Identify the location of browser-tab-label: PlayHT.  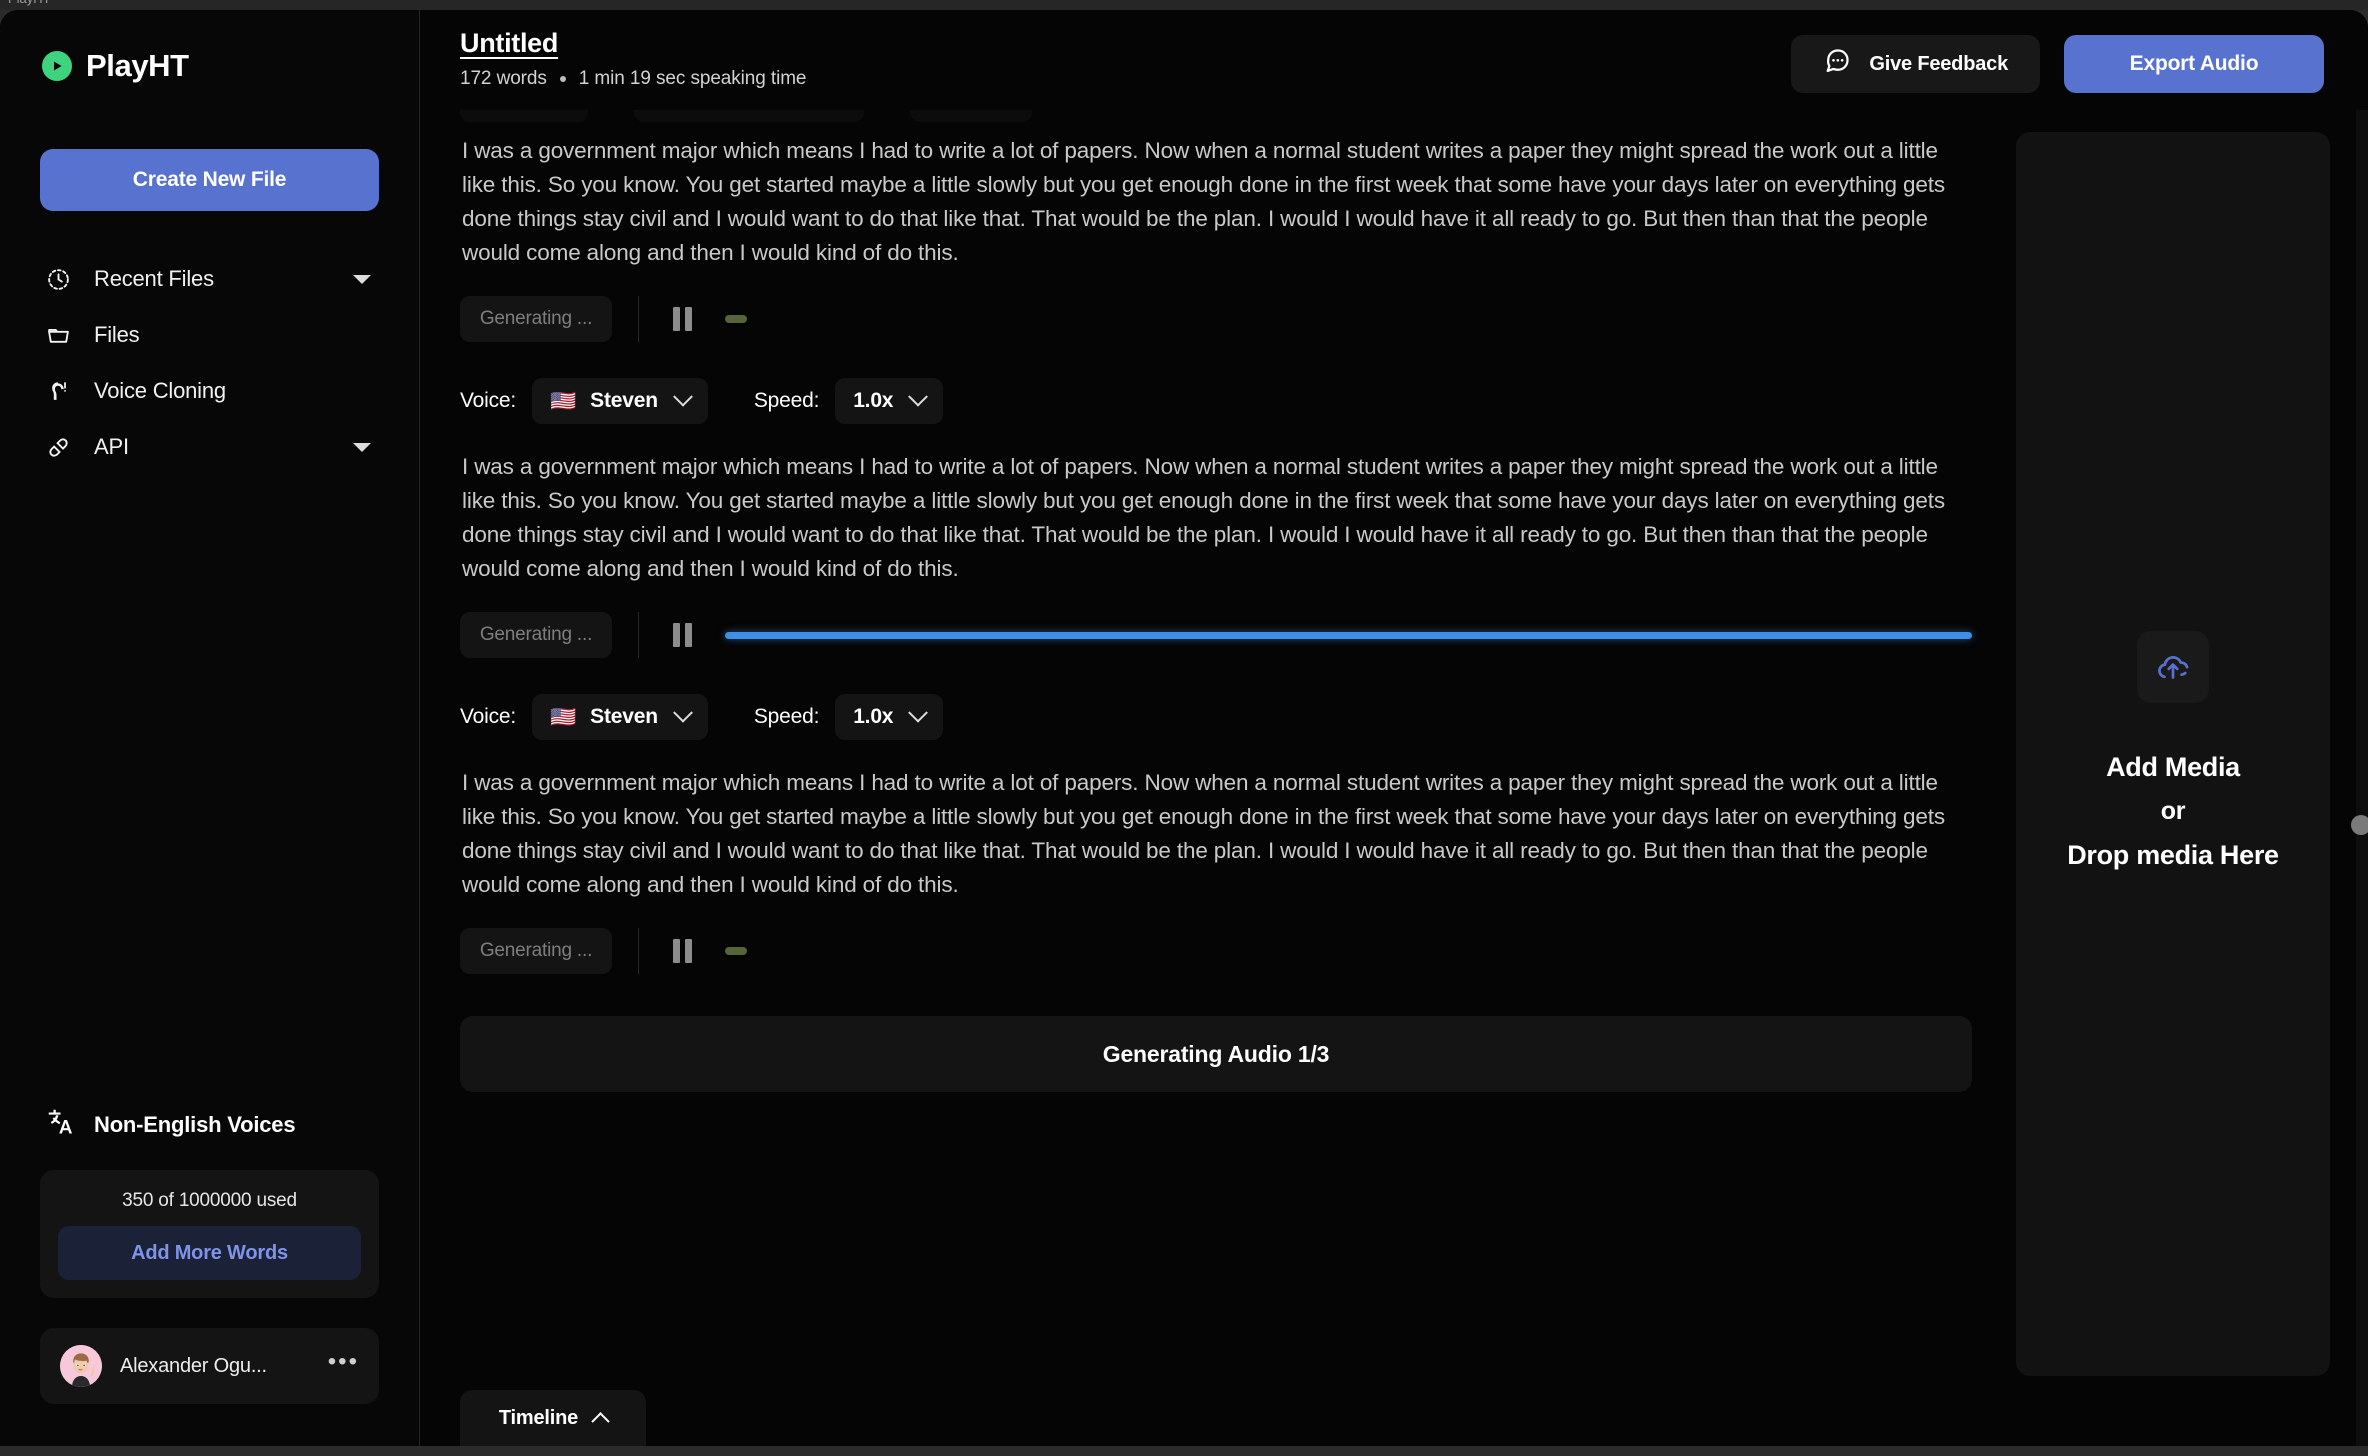
(29, 3).